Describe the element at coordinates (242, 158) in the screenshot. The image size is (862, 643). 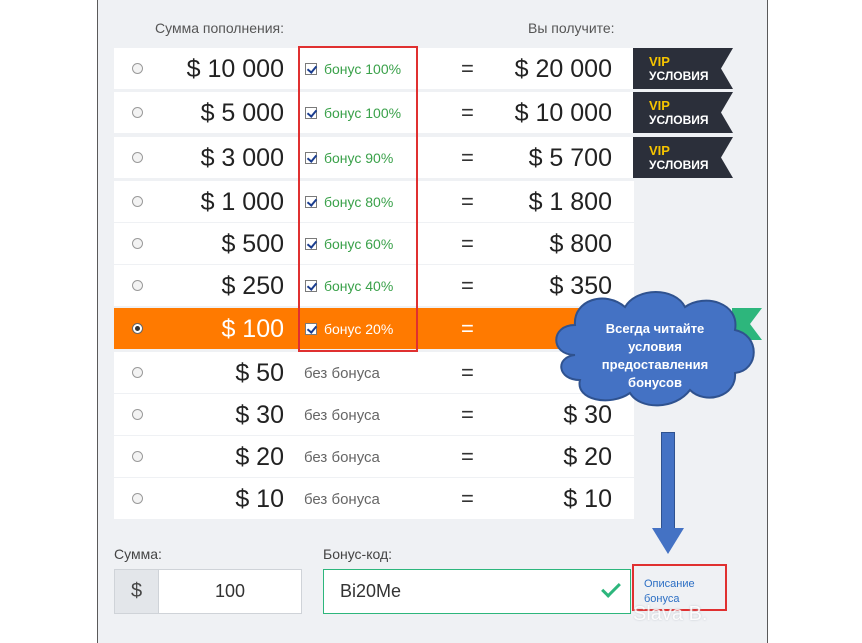
I see `deposit-amount: $ 3 000` at that location.